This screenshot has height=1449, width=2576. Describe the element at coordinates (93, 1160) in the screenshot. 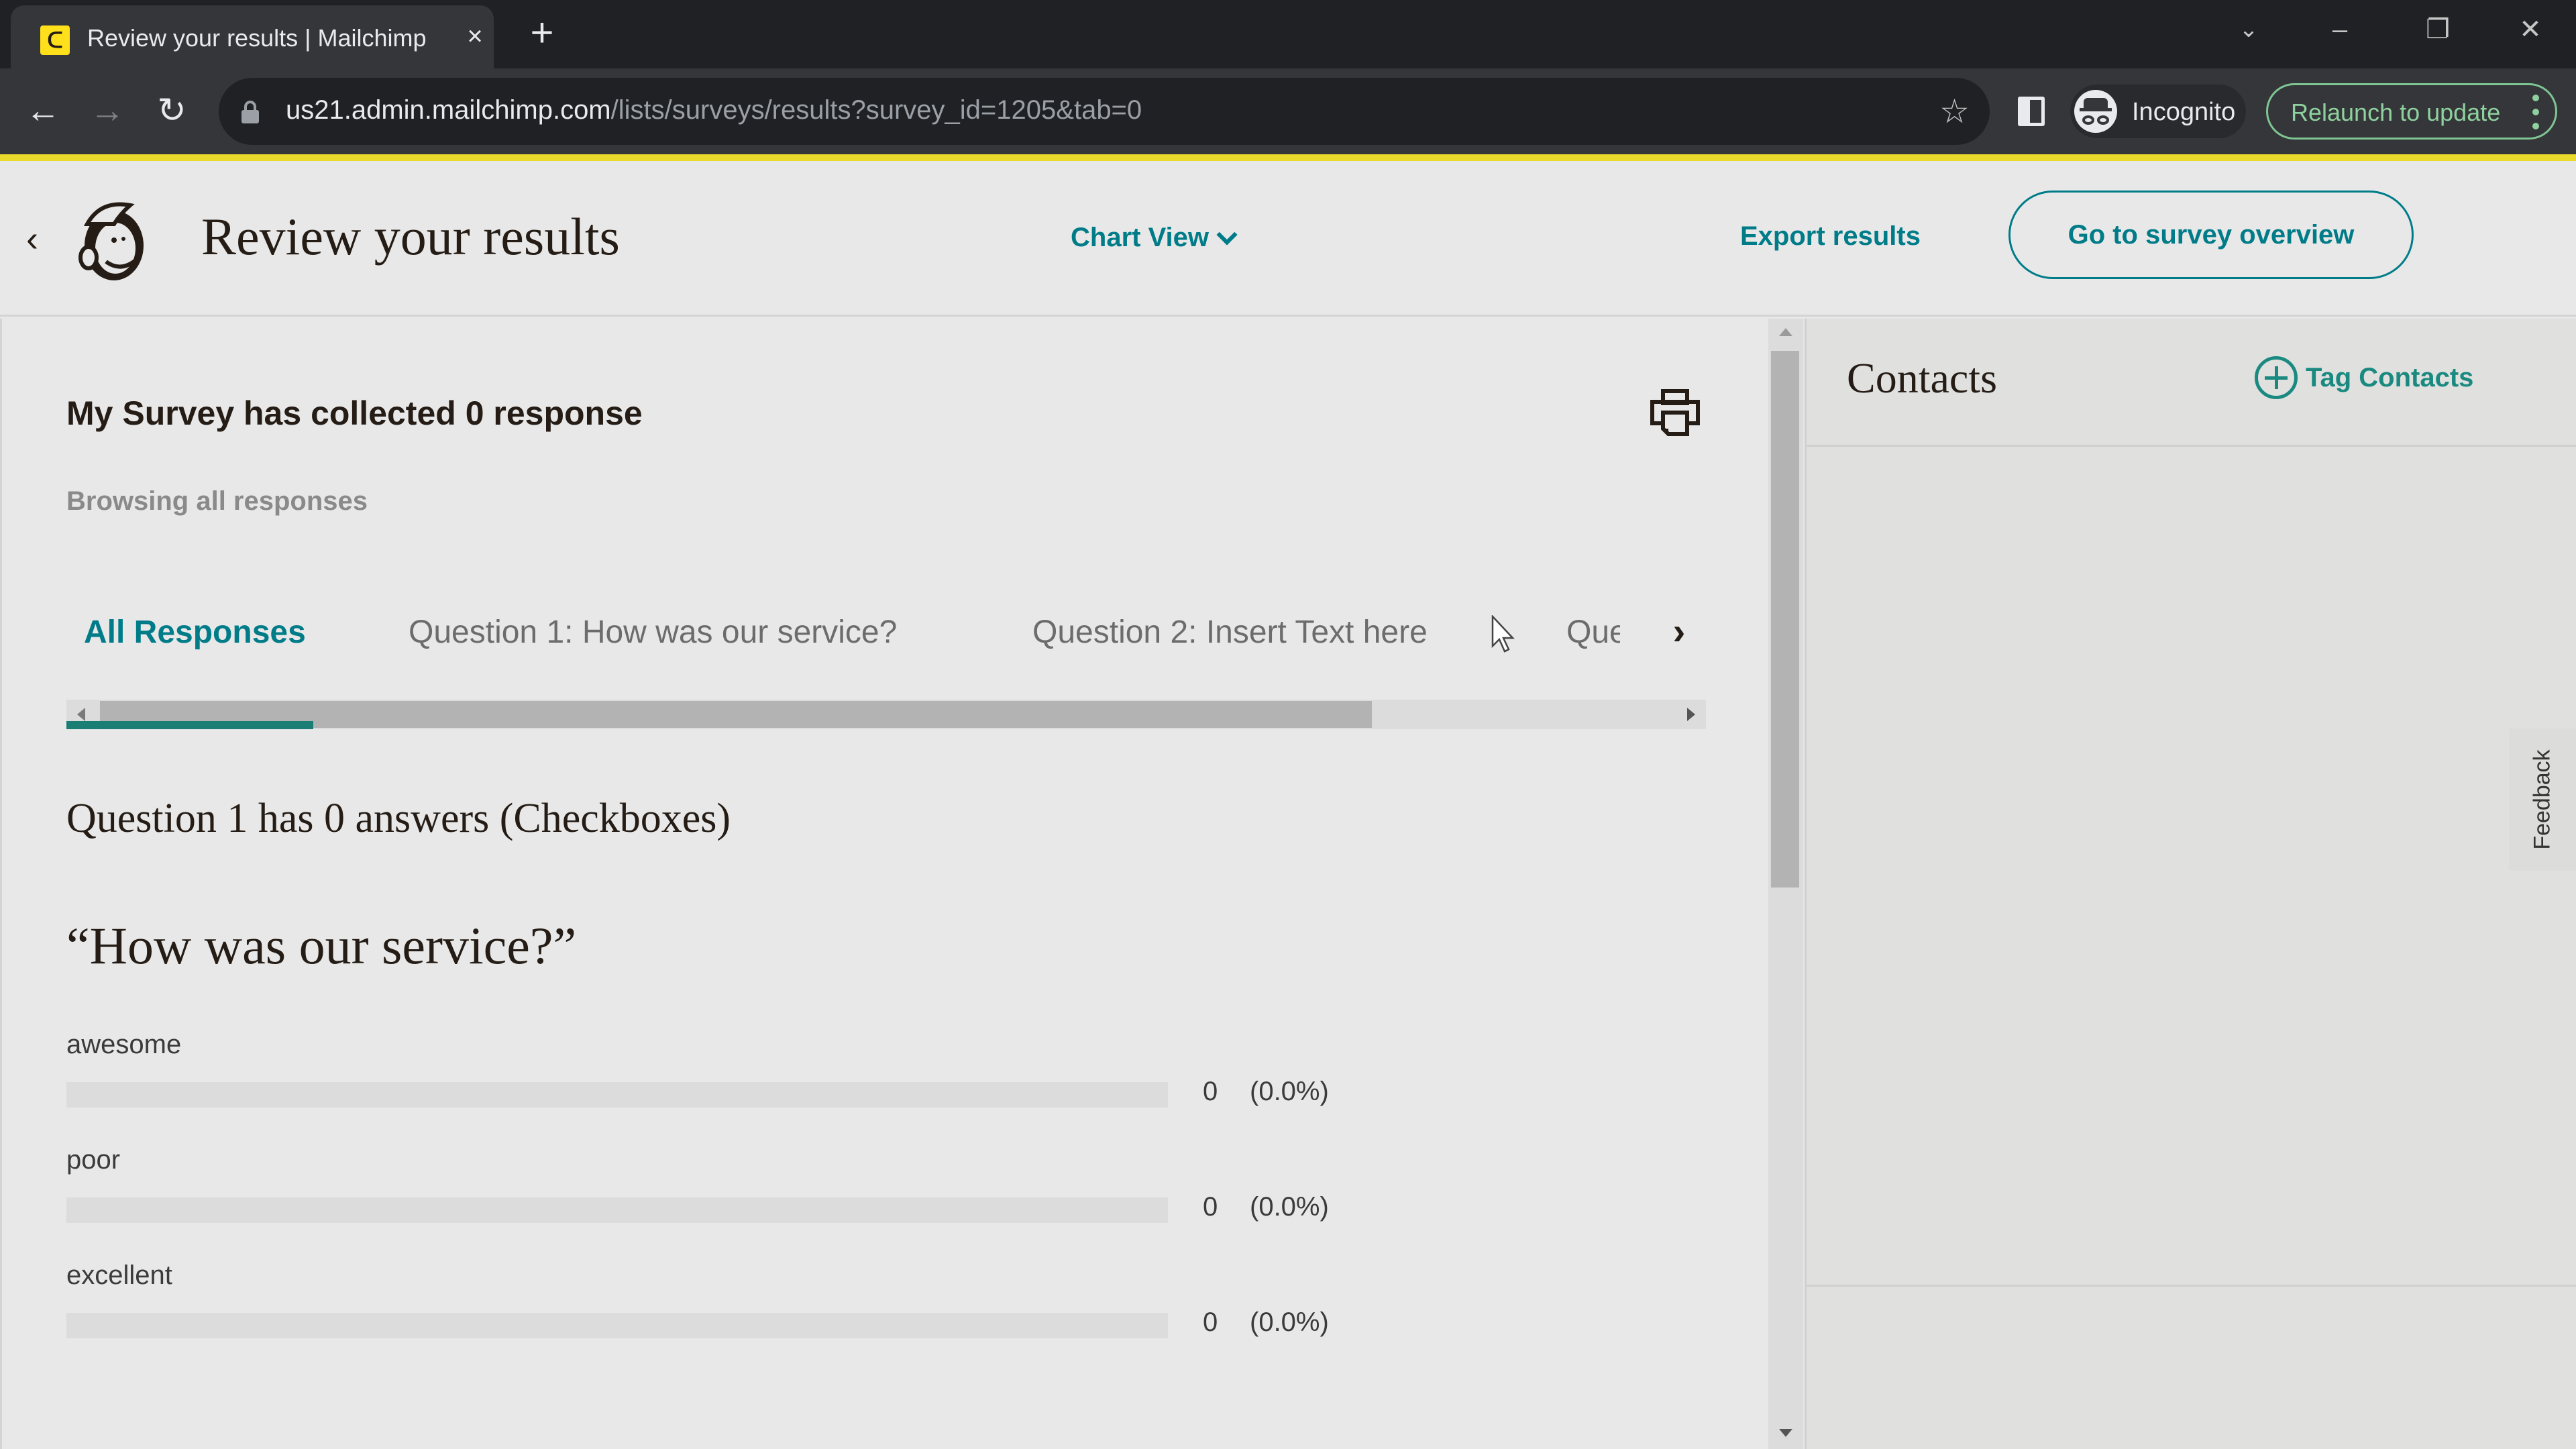

I see `answer-label: poor` at that location.